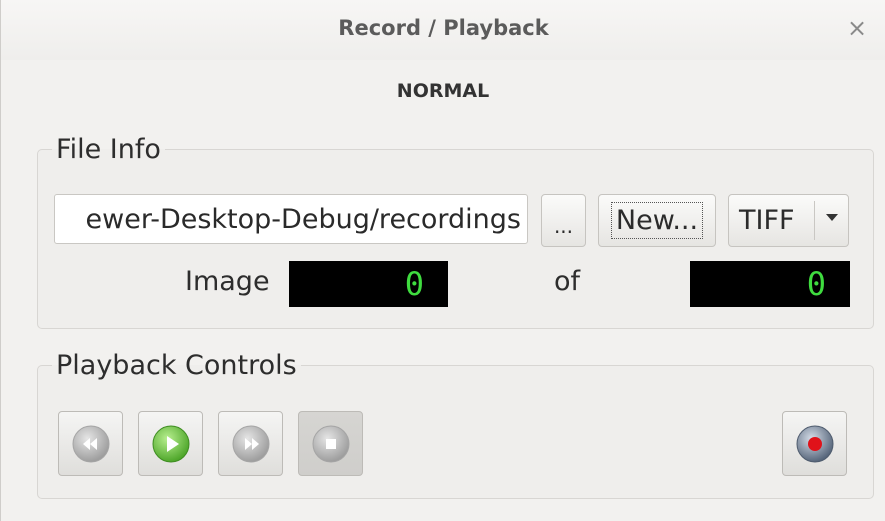  What do you see at coordinates (767, 220) in the screenshot?
I see `format-selected-value: TIFF` at bounding box center [767, 220].